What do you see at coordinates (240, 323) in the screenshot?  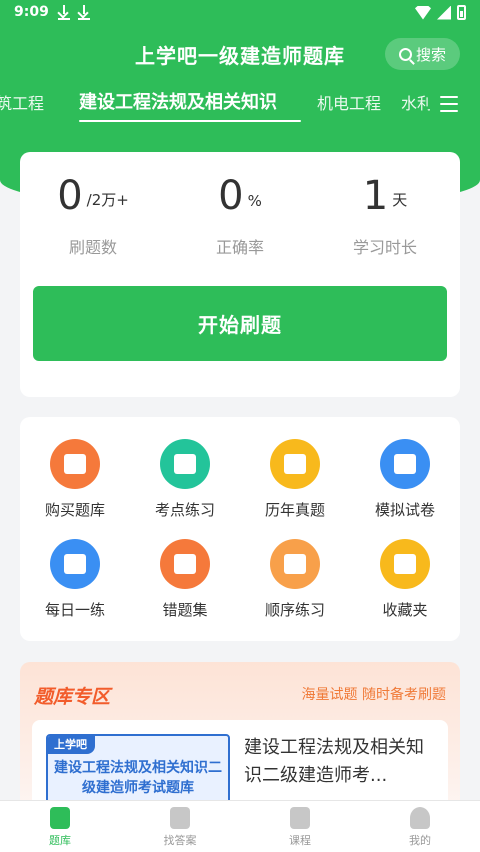 I see `start-practice-button: 开始刷题` at bounding box center [240, 323].